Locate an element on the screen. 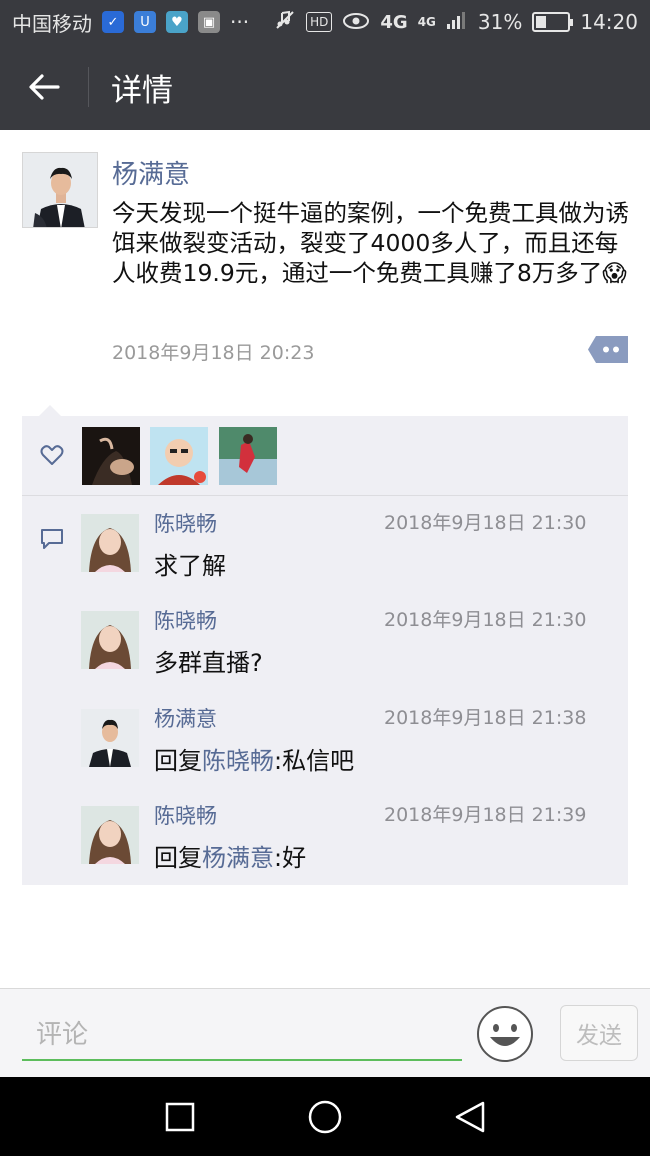  comment-item: 杨满意 2018年9月18日 21:38 回复陈晓畅:私信吧 is located at coordinates (325, 757).